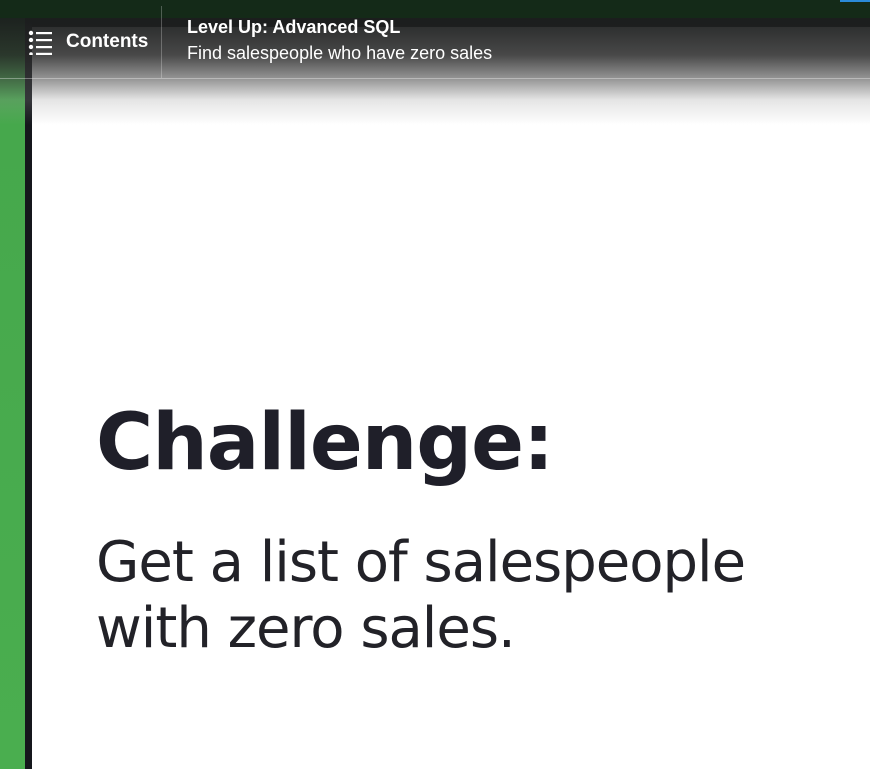 This screenshot has width=870, height=769. I want to click on contents-button: Contents, so click(88, 42).